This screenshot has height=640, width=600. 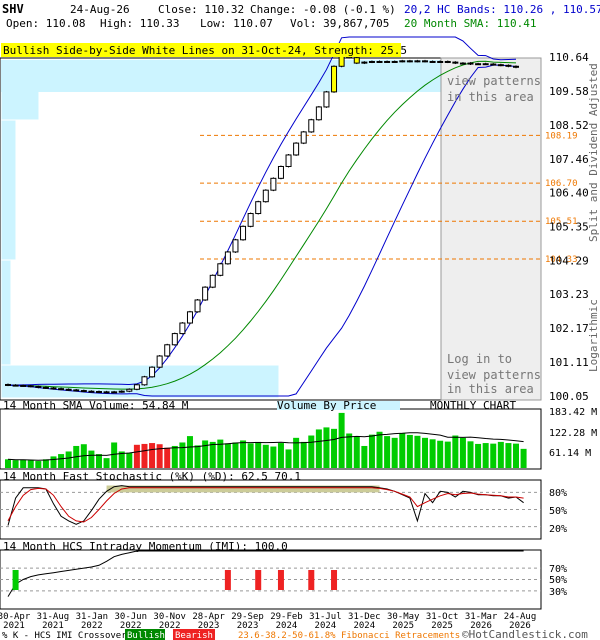 What do you see at coordinates (473, 405) in the screenshot?
I see `chart-period-label: MONTHLY CHART` at bounding box center [473, 405].